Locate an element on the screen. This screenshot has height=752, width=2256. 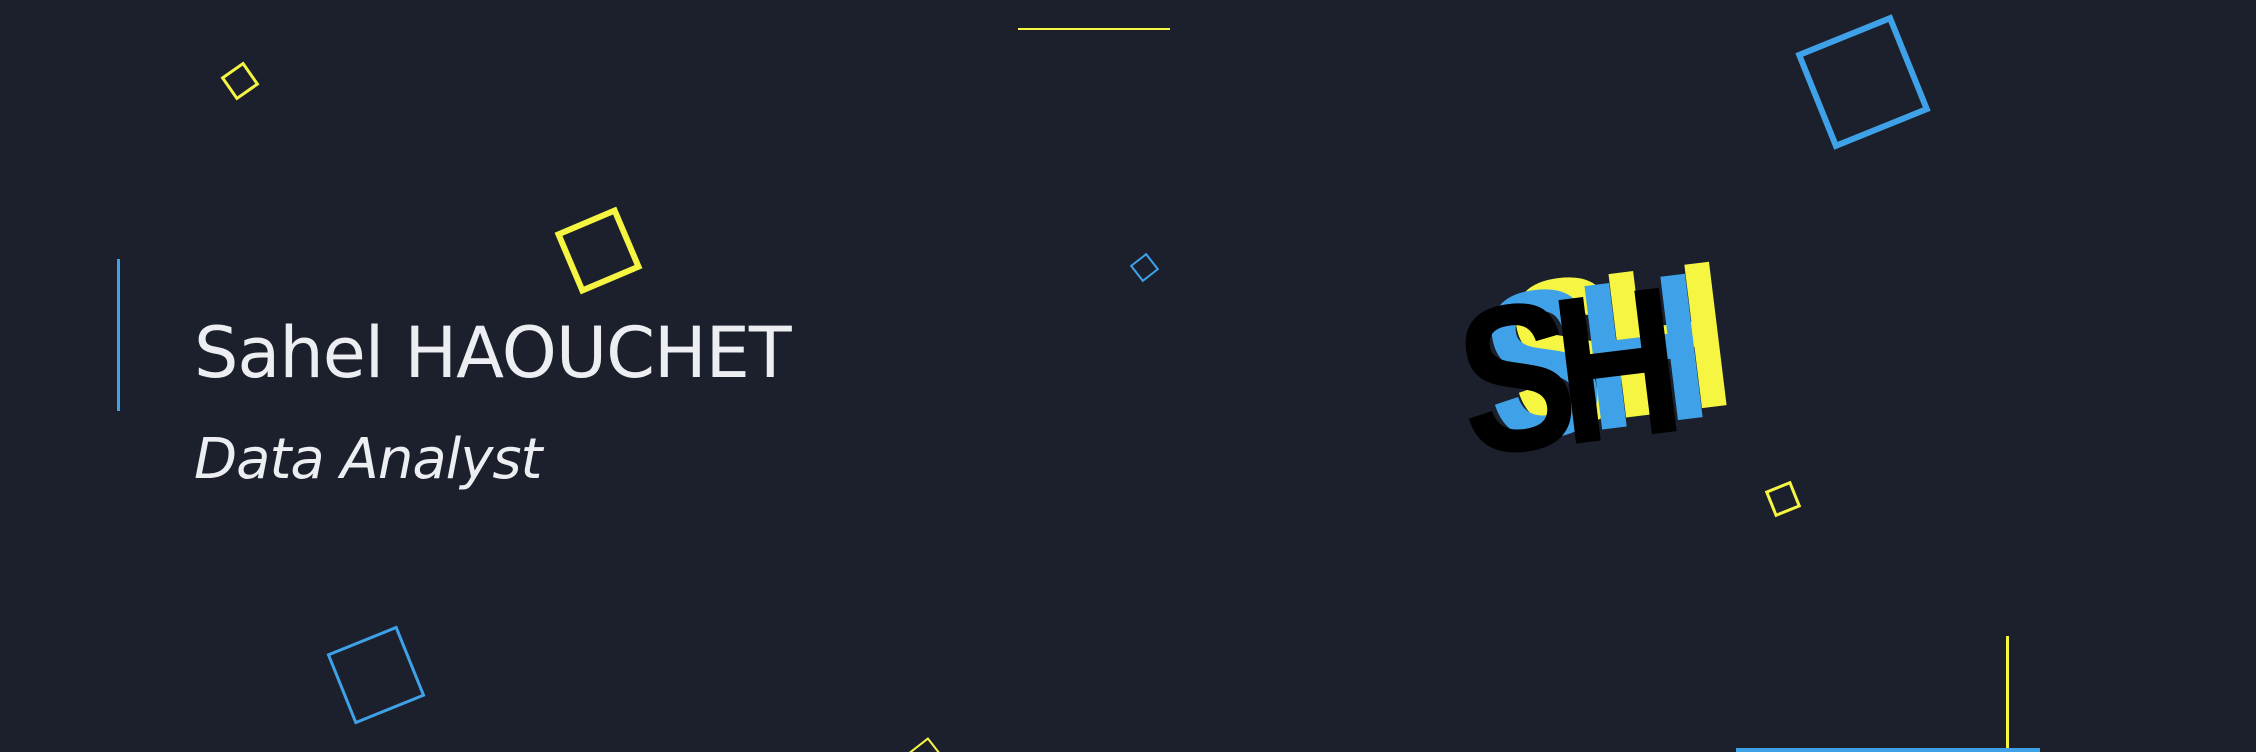
accent-bar is located at coordinates (118, 335).